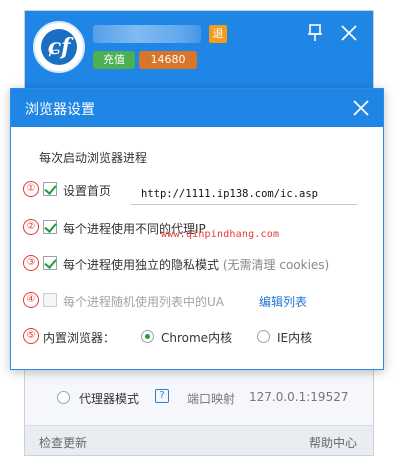 This screenshot has height=470, width=400. Describe the element at coordinates (50, 227) in the screenshot. I see `different-proxy-ip-checkbox` at that location.